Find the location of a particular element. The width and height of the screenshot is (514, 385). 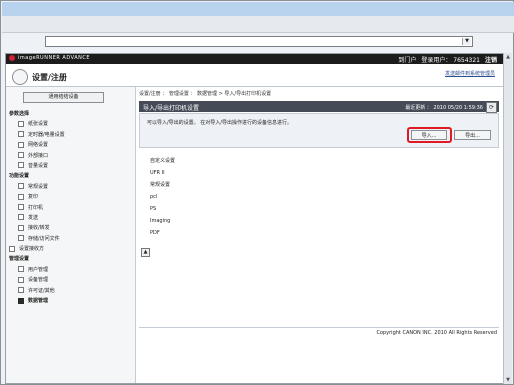

sidebar-item-send: 发送 is located at coordinates (71, 218).